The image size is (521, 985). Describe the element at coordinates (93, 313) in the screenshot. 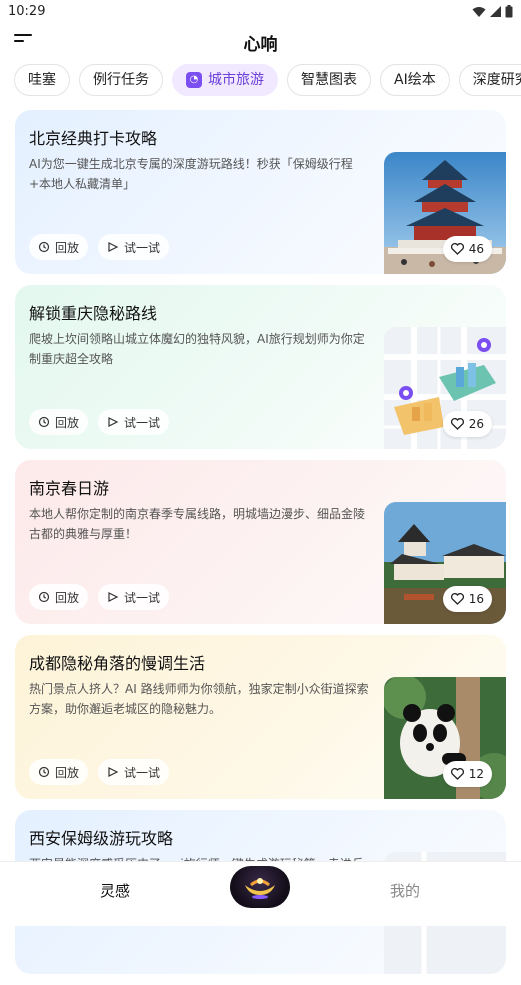

I see `card-title: 解锁重庆隐秘路线` at that location.